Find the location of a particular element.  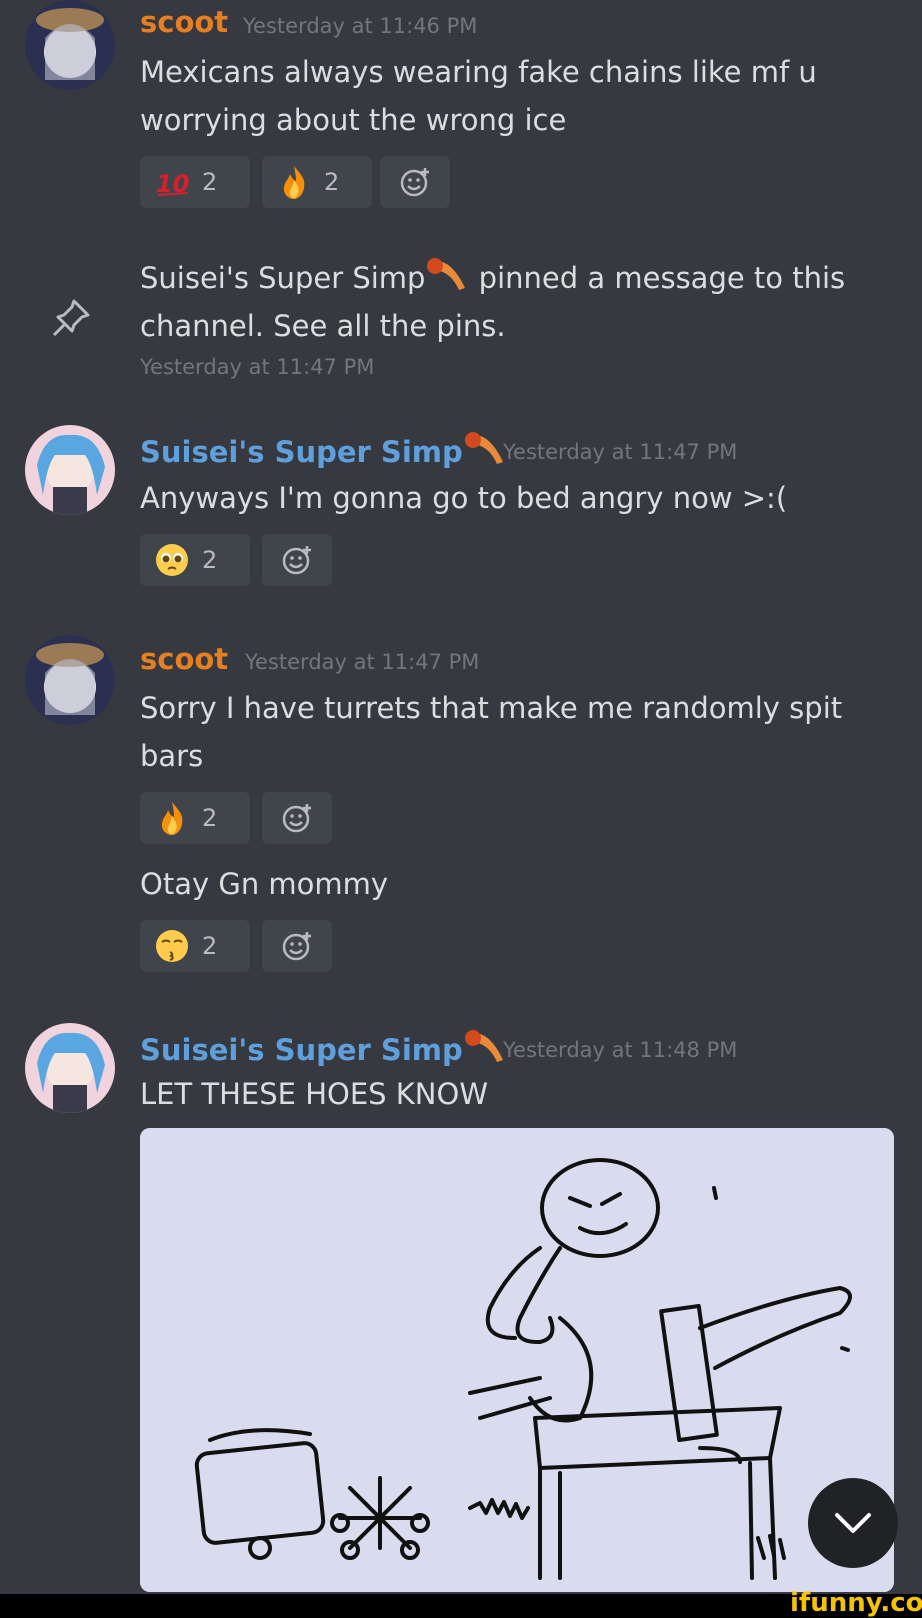

reaction-pleading: 2 is located at coordinates (195, 560).